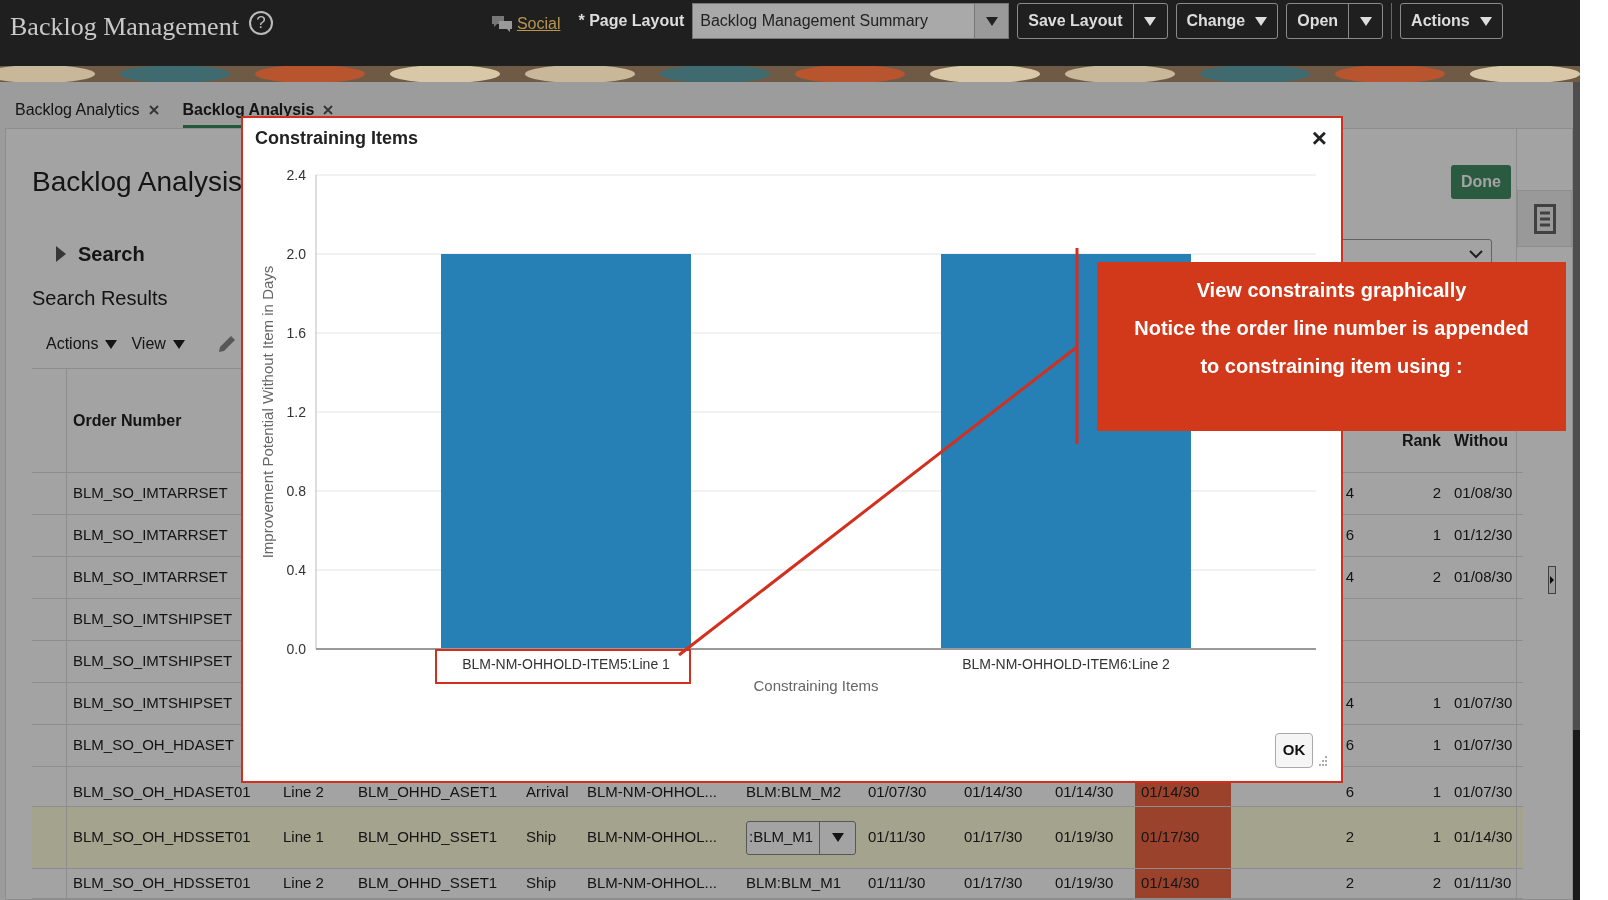  What do you see at coordinates (1183, 837) in the screenshot?
I see `table-cell: 01/17/30` at bounding box center [1183, 837].